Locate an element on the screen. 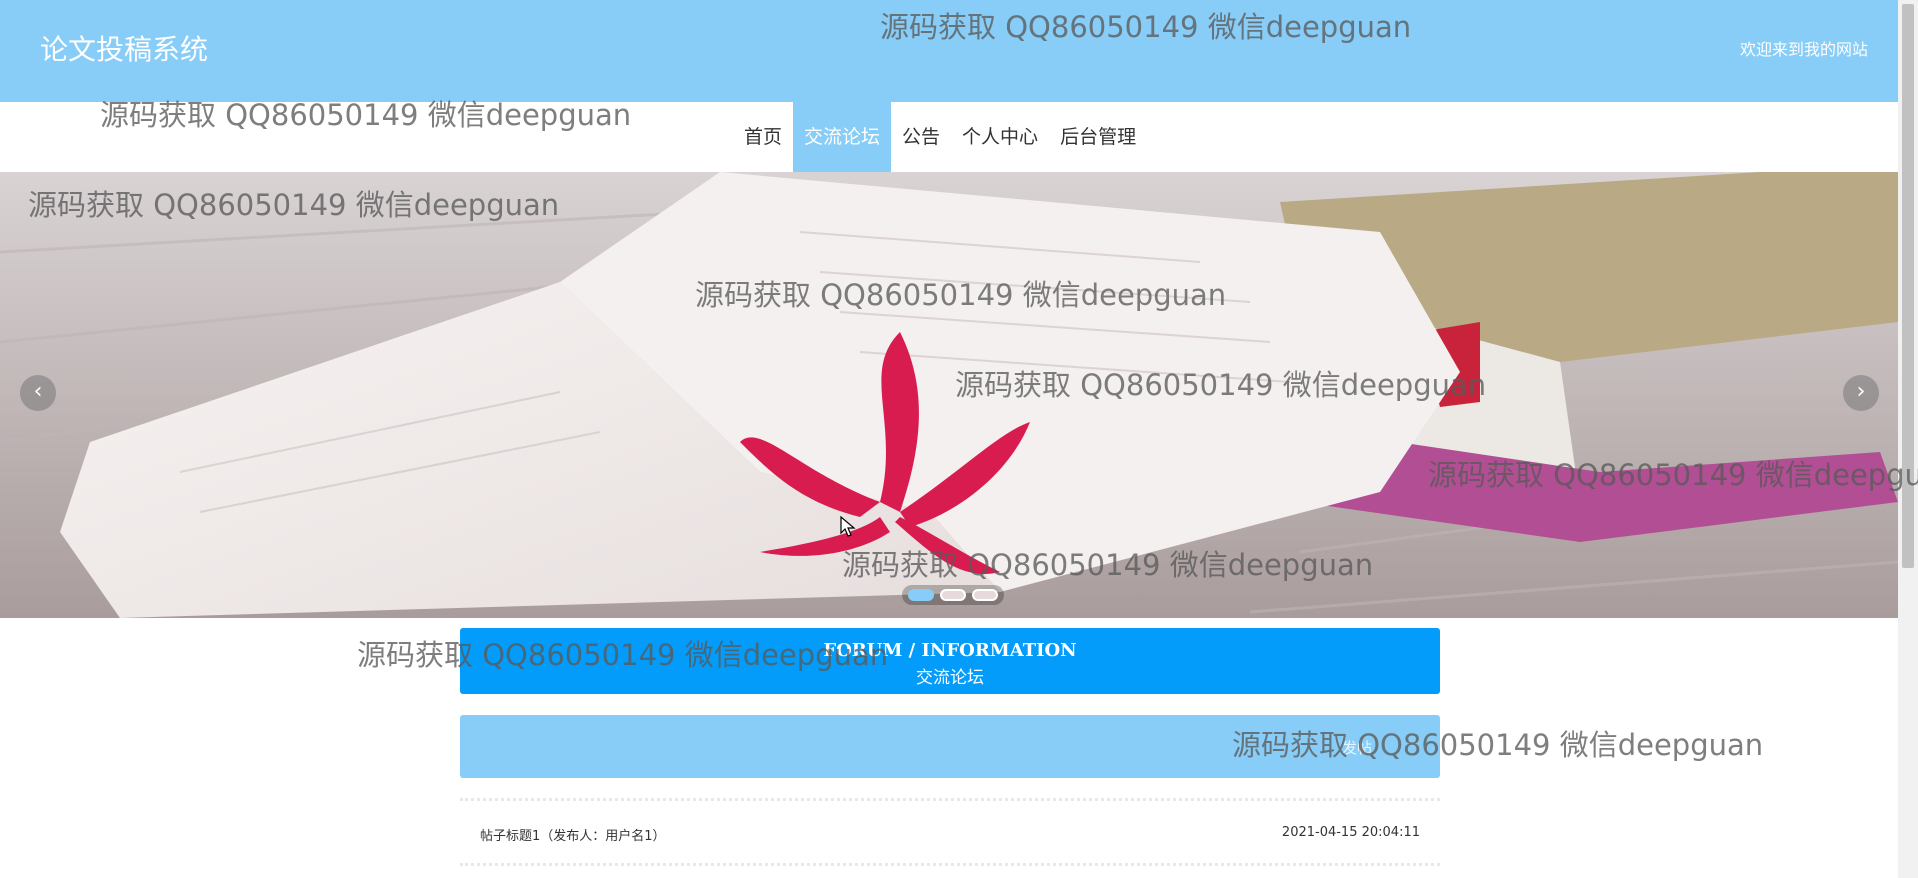 The width and height of the screenshot is (1918, 878). post-time: 2021-04-15 20:04:11 is located at coordinates (1350, 832).